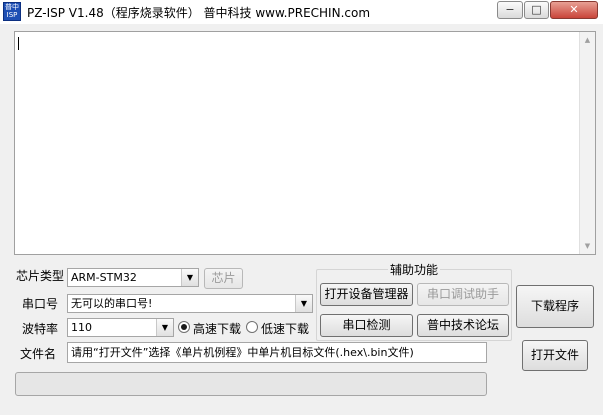  I want to click on file-path-field: 请用“打开文件”选择《单片机例程》中单片机目标文件(.hex\.bin文件), so click(277, 352).